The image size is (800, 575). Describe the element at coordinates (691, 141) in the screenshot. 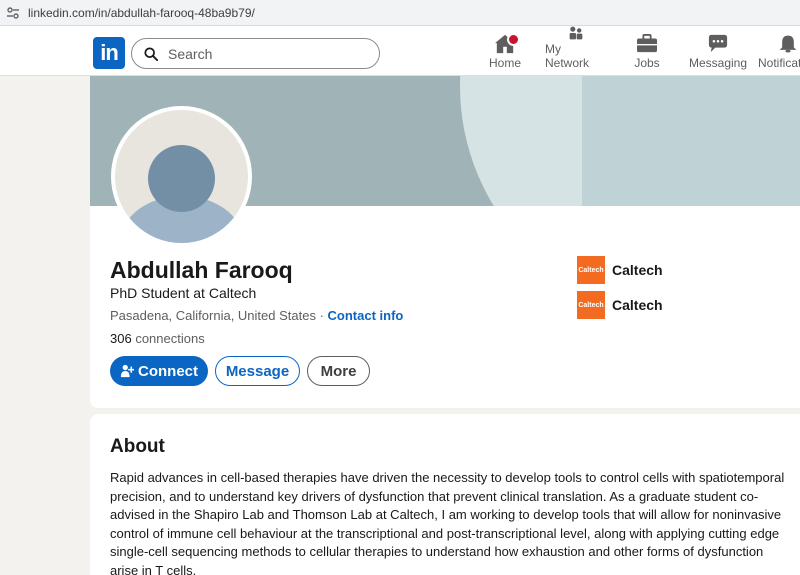

I see `banner-shape` at that location.